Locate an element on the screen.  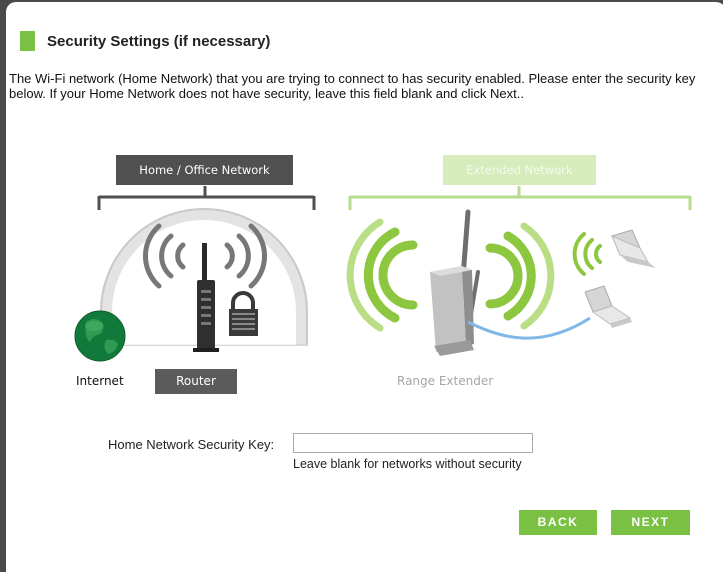
extended-network-tag: Extended Network is located at coordinates (519, 170).